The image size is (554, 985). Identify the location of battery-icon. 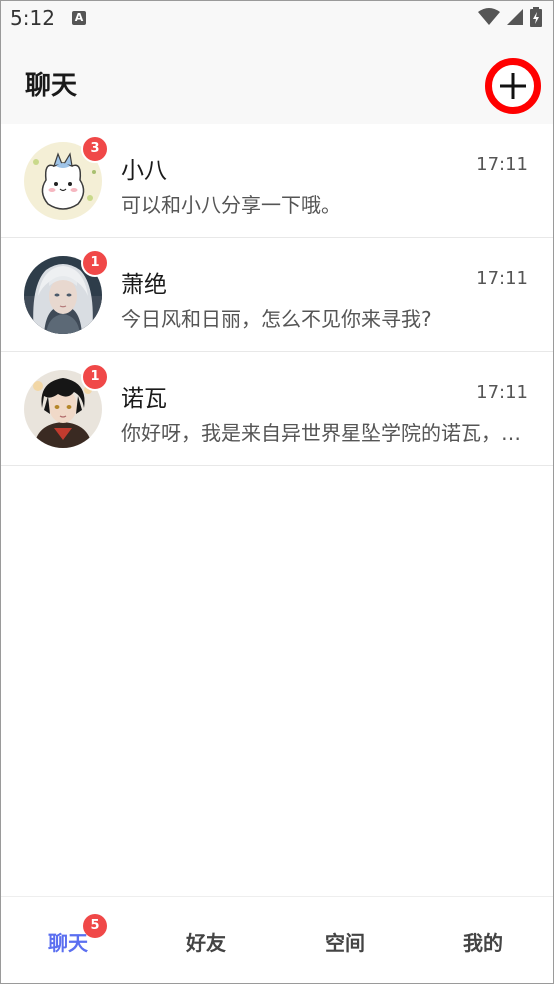
(536, 17).